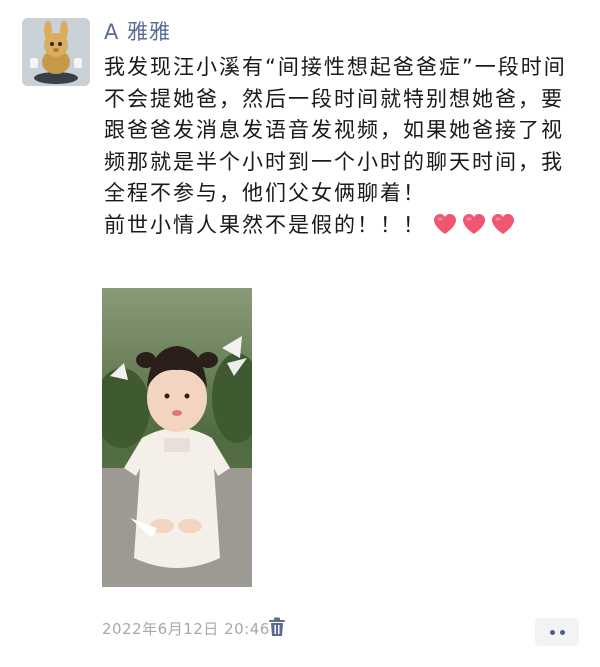 Image resolution: width=600 pixels, height=667 pixels. I want to click on heart-emoji-group, so click(474, 224).